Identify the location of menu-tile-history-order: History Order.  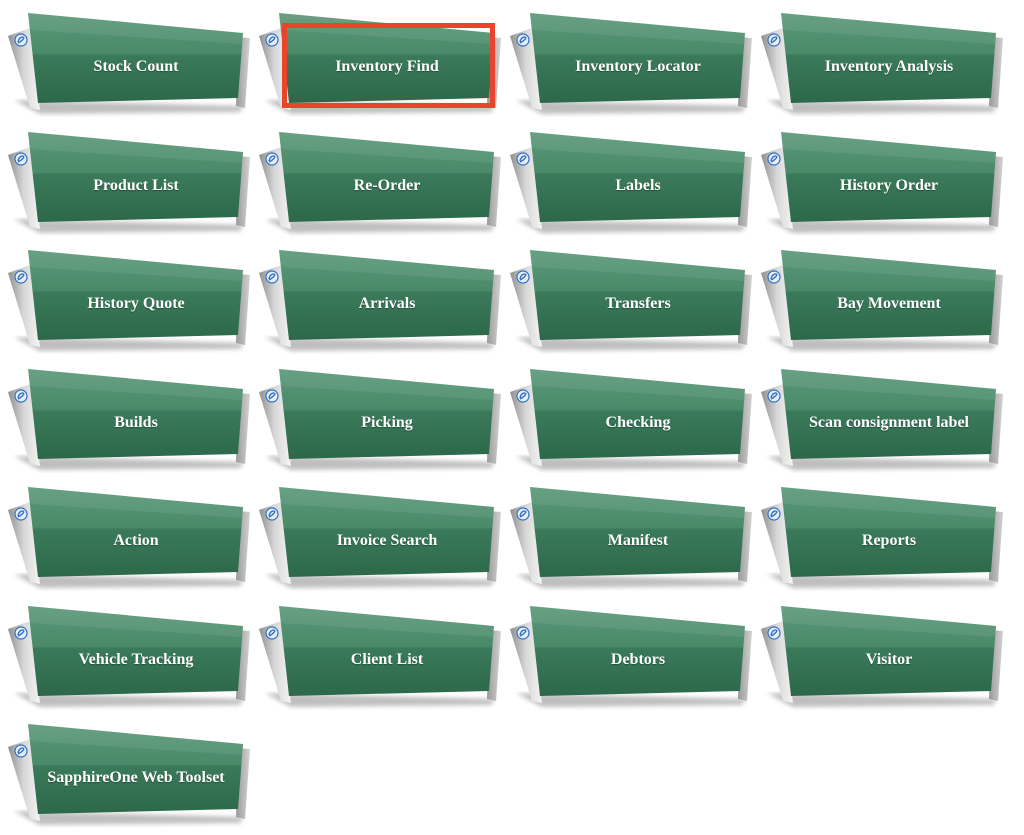
(878, 178).